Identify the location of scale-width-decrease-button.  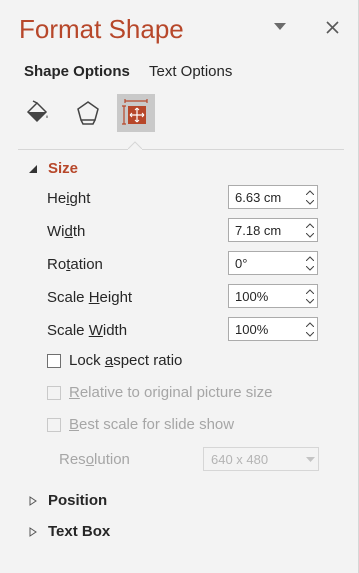
(310, 334).